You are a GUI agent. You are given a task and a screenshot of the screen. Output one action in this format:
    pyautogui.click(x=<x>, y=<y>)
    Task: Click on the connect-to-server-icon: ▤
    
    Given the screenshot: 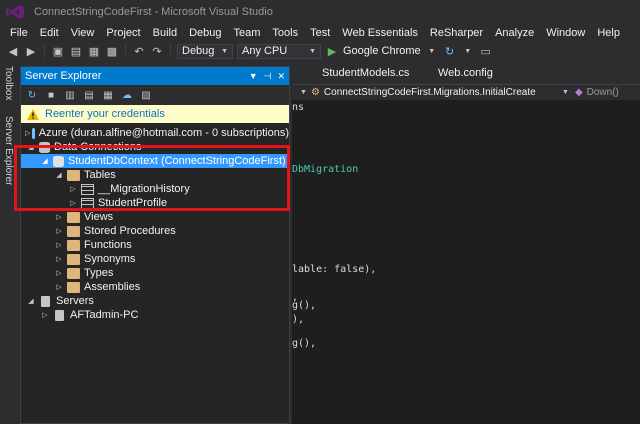 What is the action you would take?
    pyautogui.click(x=89, y=95)
    